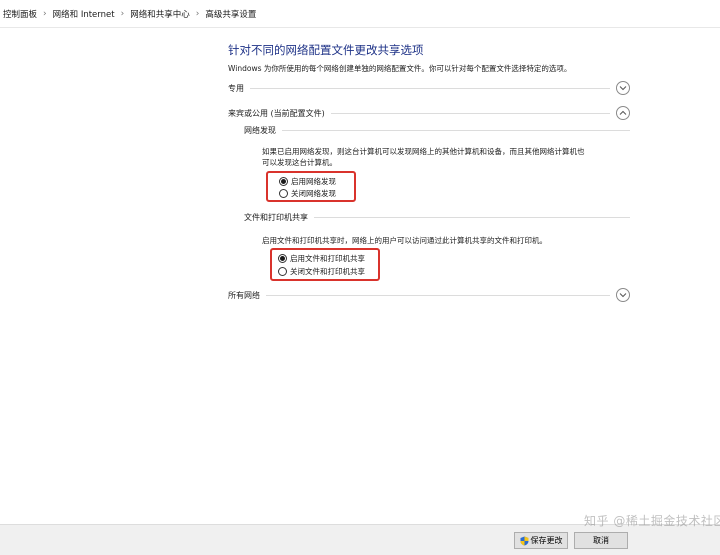  What do you see at coordinates (360, 14) in the screenshot?
I see `breadcrumb: 控制面板 › 网络和 Internet › 网络和共享中心 › 高级共享设置` at bounding box center [360, 14].